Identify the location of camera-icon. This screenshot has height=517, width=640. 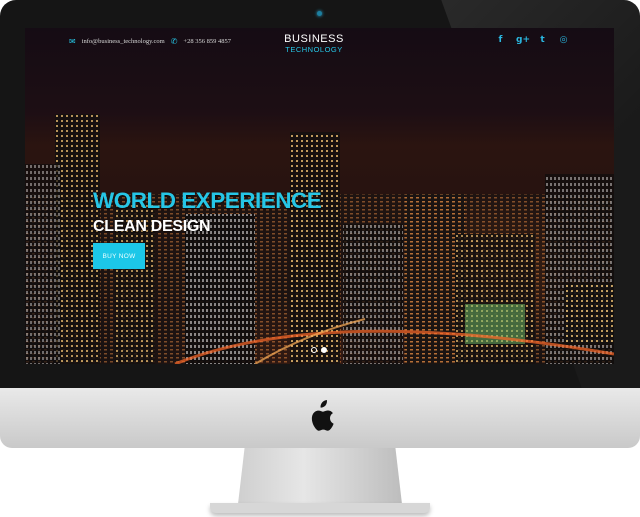
(319, 13).